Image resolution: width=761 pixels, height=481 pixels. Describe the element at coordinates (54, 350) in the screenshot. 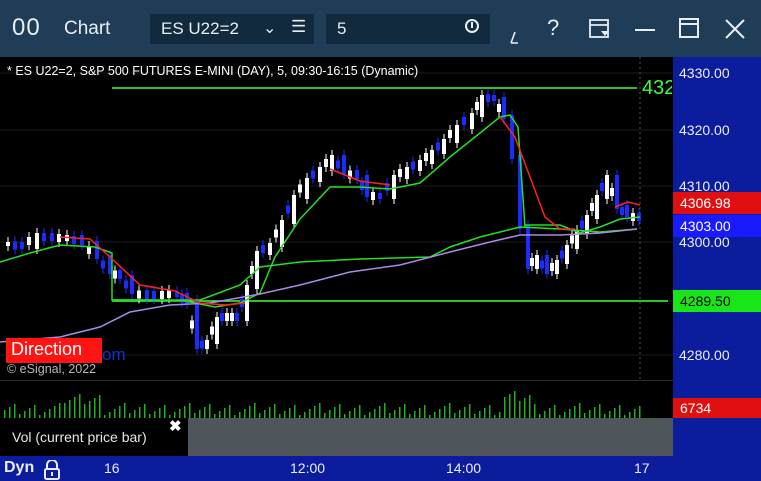

I see `direction-label: Direction` at that location.